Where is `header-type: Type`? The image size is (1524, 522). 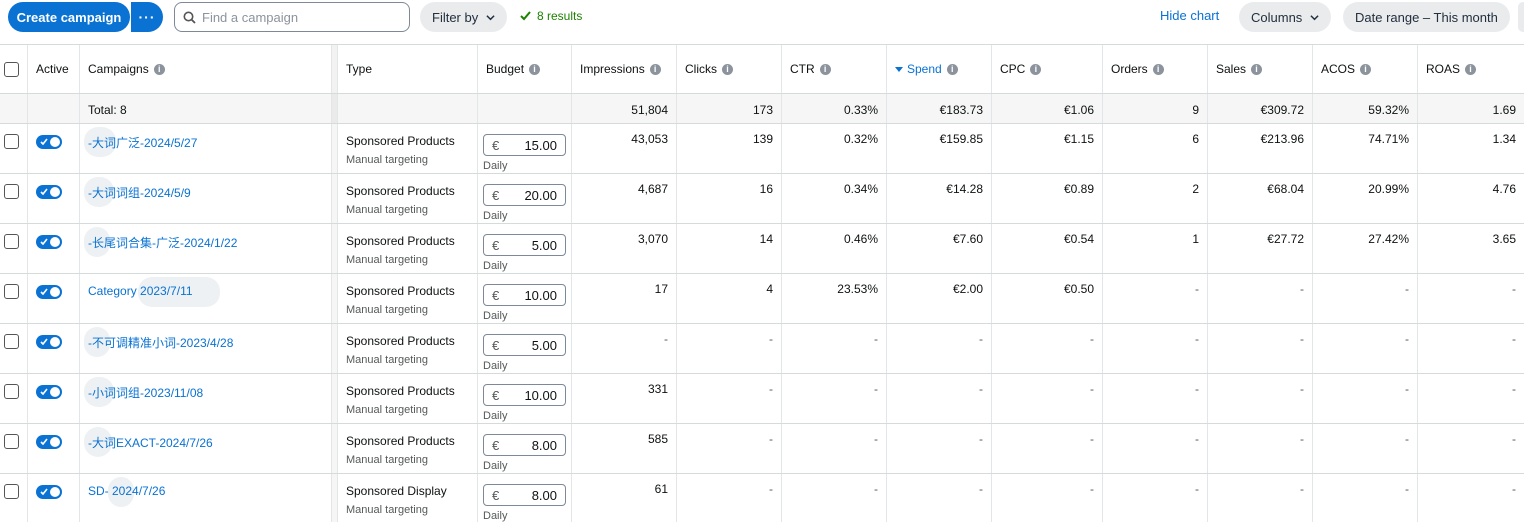
header-type: Type is located at coordinates (408, 69).